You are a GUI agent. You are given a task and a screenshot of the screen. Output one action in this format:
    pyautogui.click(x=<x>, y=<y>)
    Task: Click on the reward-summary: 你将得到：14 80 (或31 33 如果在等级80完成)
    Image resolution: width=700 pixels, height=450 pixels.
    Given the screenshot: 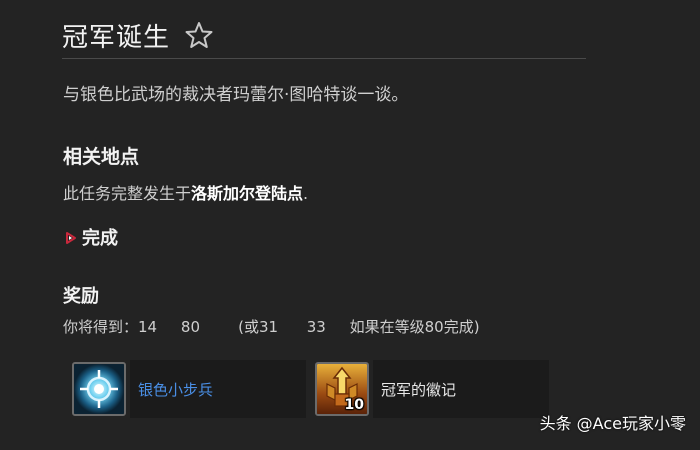 What is the action you would take?
    pyautogui.click(x=271, y=327)
    